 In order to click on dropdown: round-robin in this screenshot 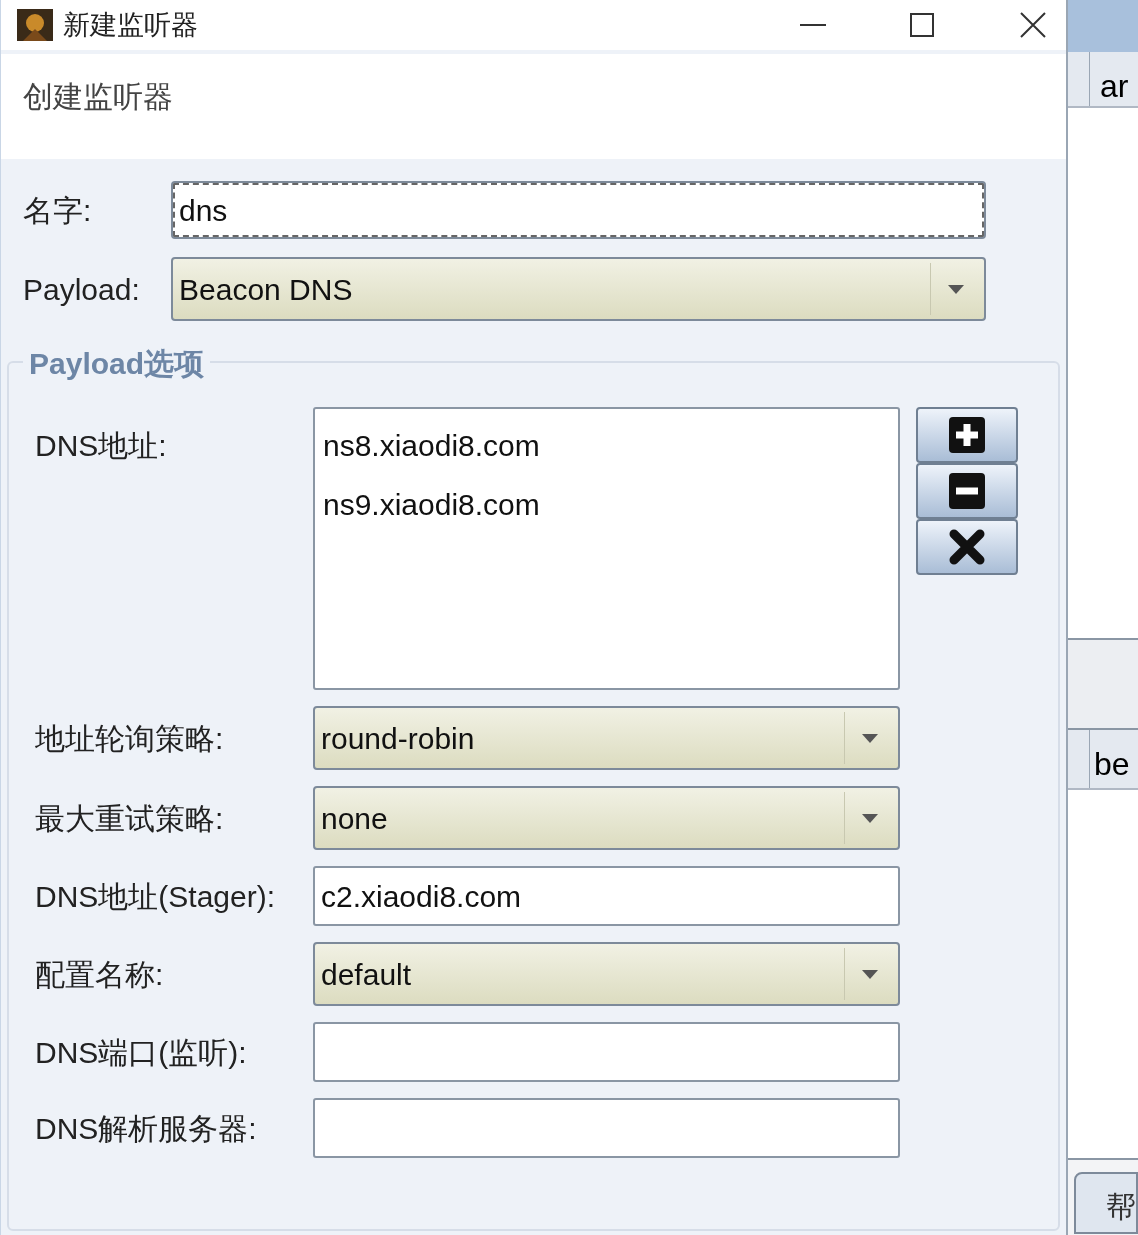, I will do `click(606, 738)`.